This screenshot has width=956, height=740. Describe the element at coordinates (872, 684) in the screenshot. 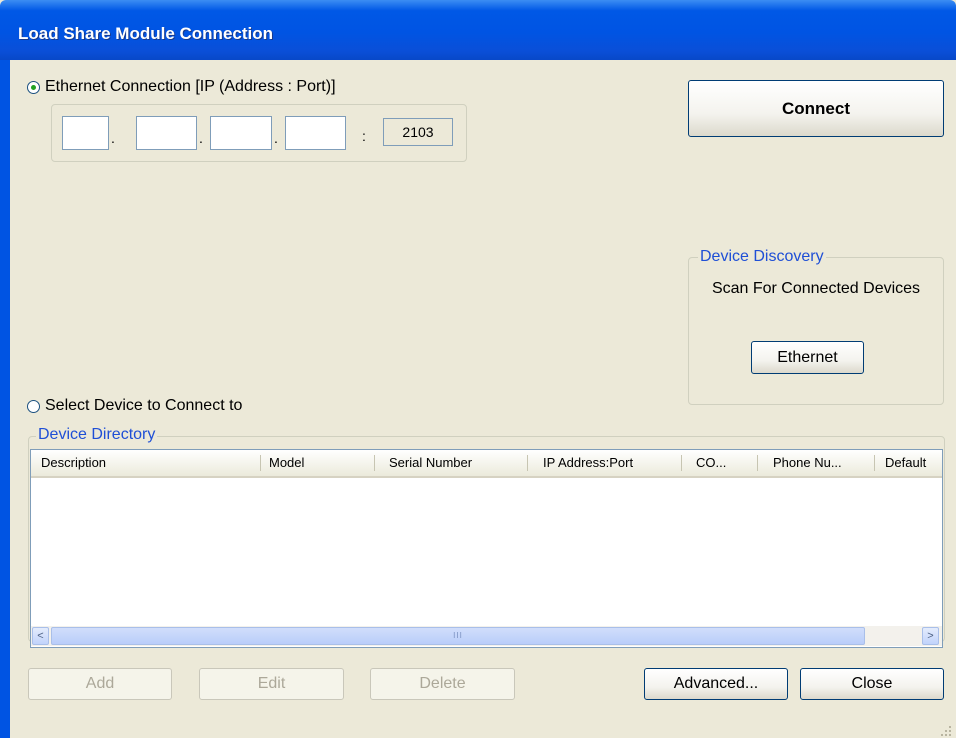

I see `close-button: Close` at that location.